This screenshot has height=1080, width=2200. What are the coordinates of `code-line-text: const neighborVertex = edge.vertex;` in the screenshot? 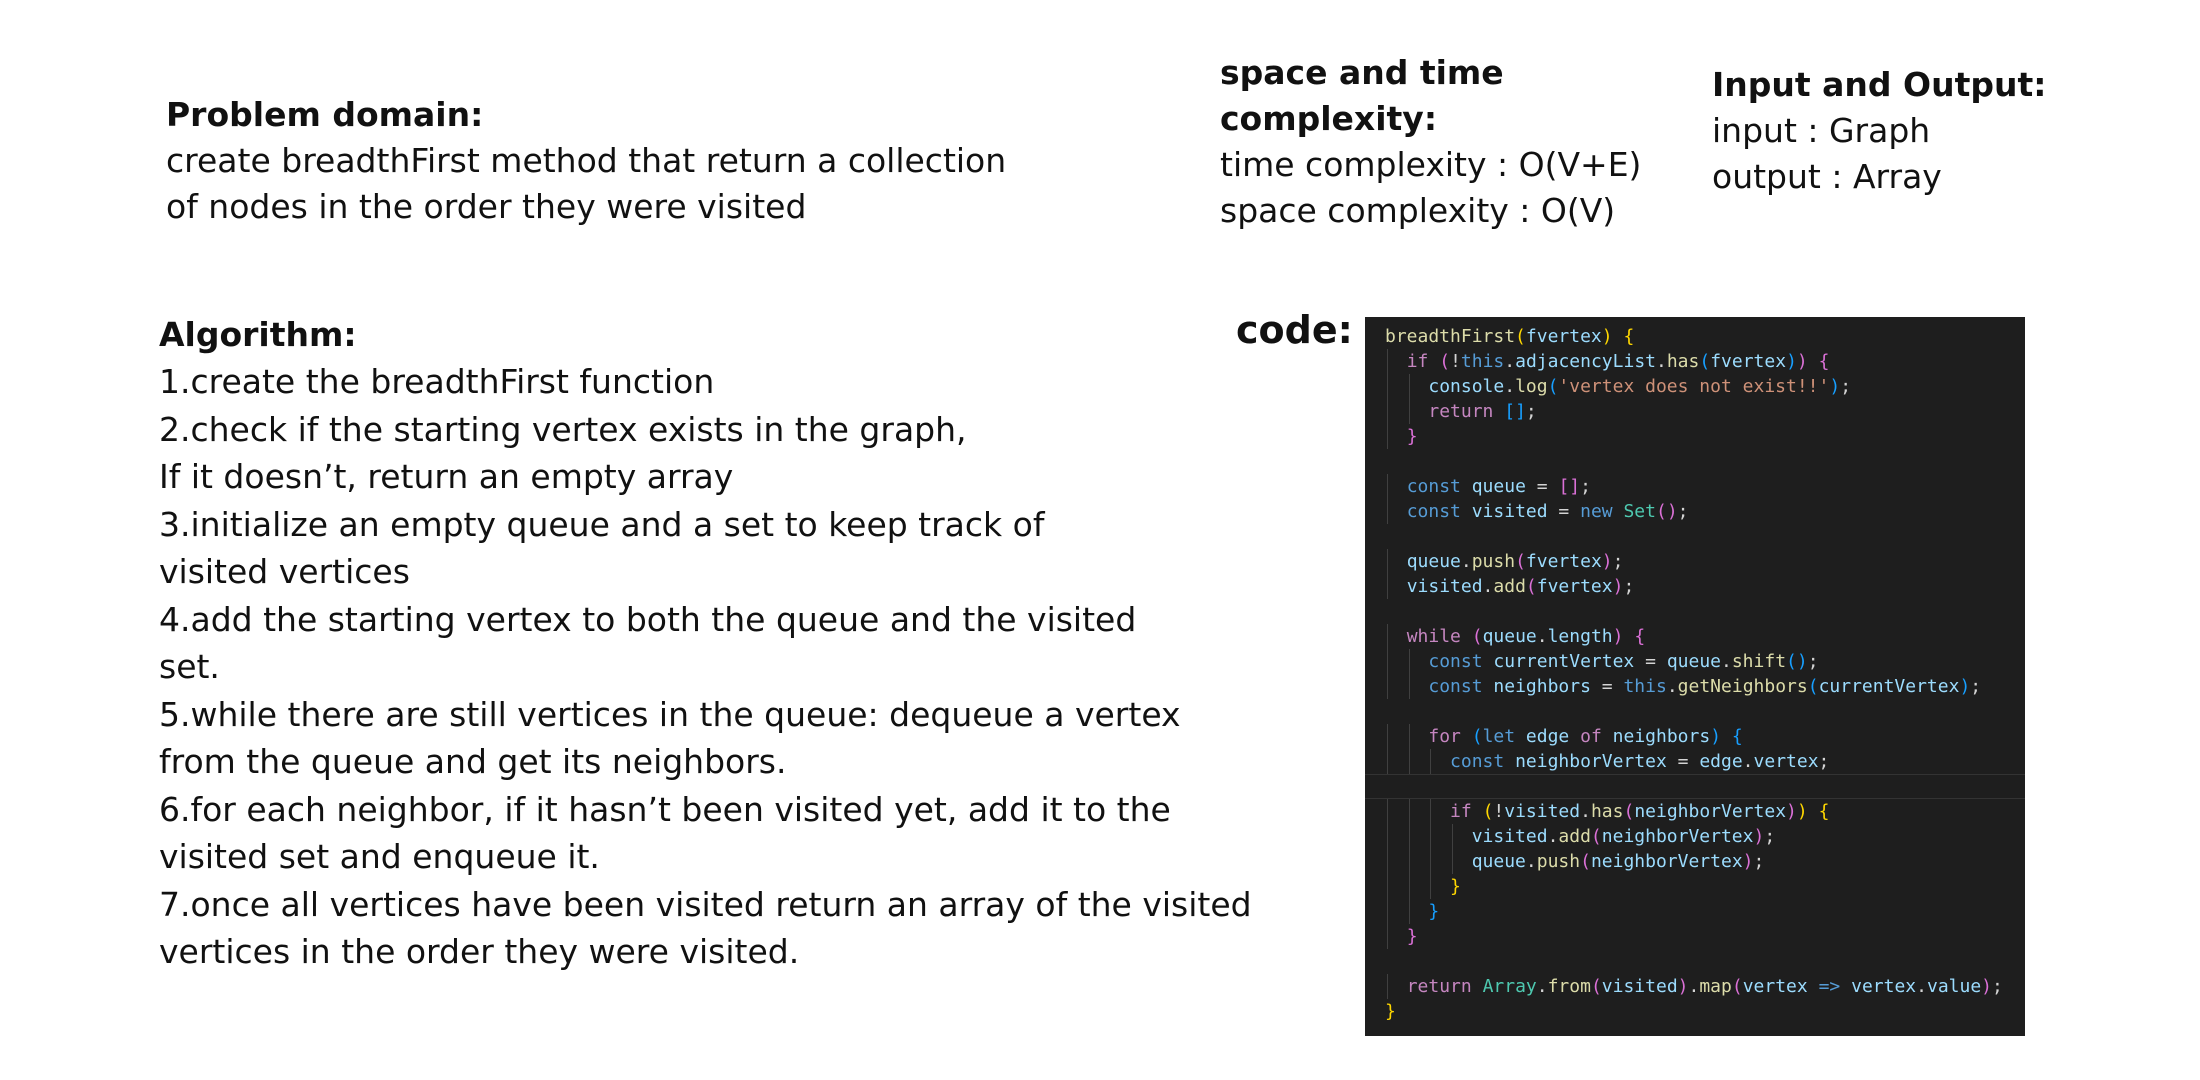 It's located at (1640, 761).